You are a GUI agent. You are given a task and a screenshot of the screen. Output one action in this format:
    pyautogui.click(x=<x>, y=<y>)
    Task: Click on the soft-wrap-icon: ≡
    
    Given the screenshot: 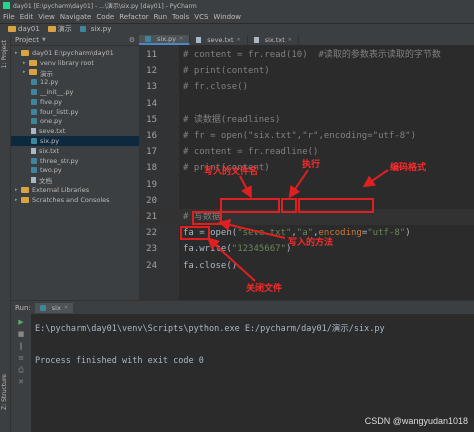 What is the action you would take?
    pyautogui.click(x=21, y=358)
    